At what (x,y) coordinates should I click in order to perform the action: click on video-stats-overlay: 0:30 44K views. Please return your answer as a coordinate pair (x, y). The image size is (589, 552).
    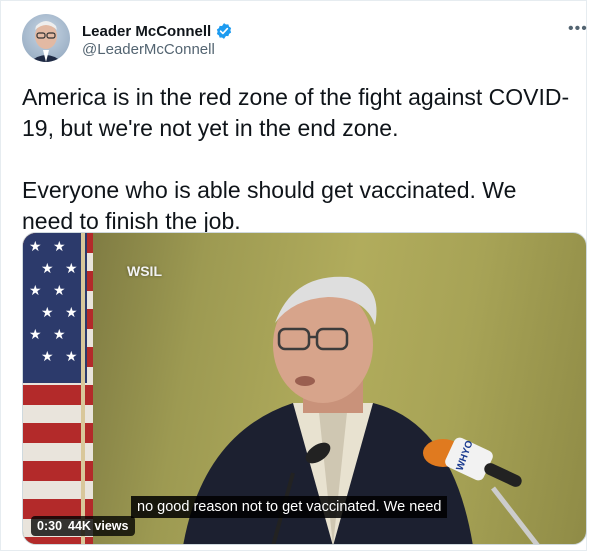
    Looking at the image, I should click on (83, 526).